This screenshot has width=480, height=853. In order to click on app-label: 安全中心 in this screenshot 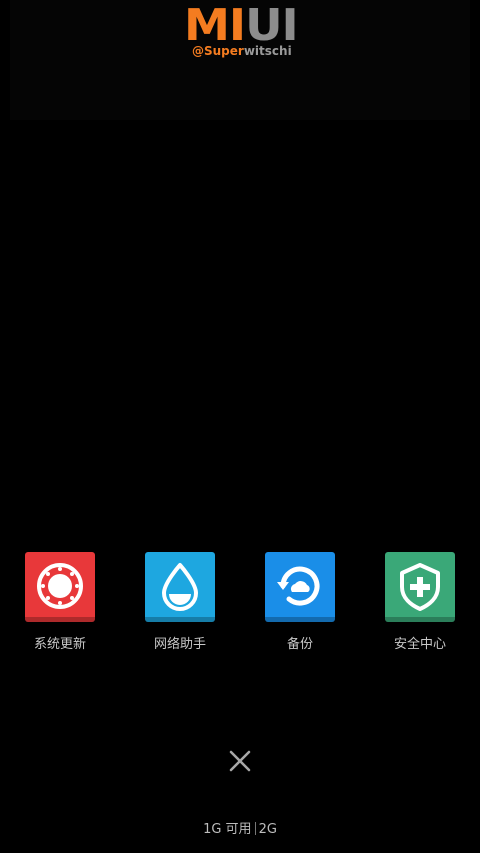, I will do `click(419, 644)`.